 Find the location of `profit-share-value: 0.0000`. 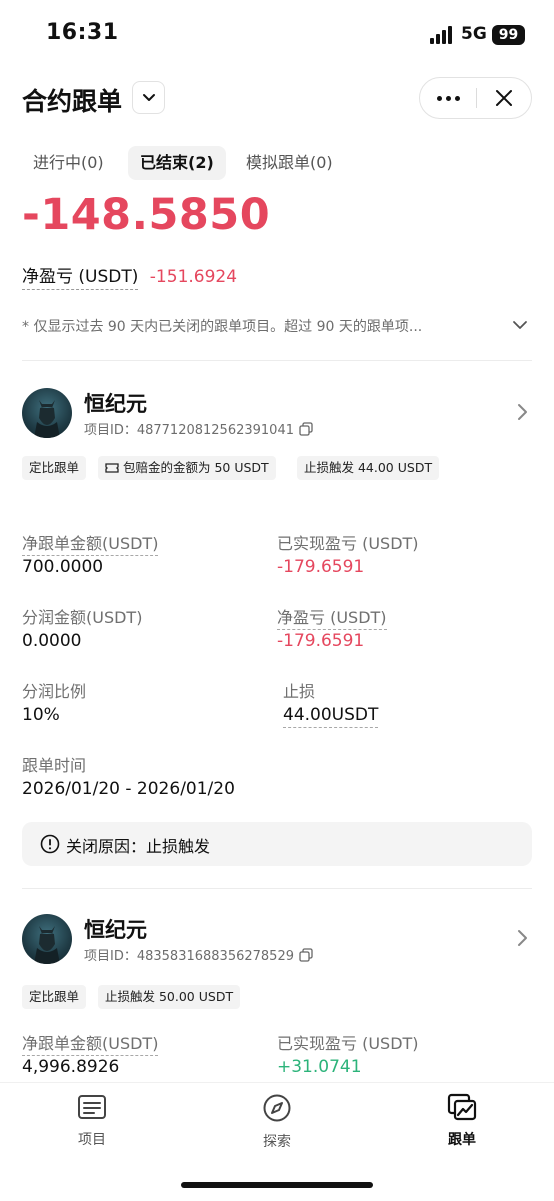

profit-share-value: 0.0000 is located at coordinates (52, 641).